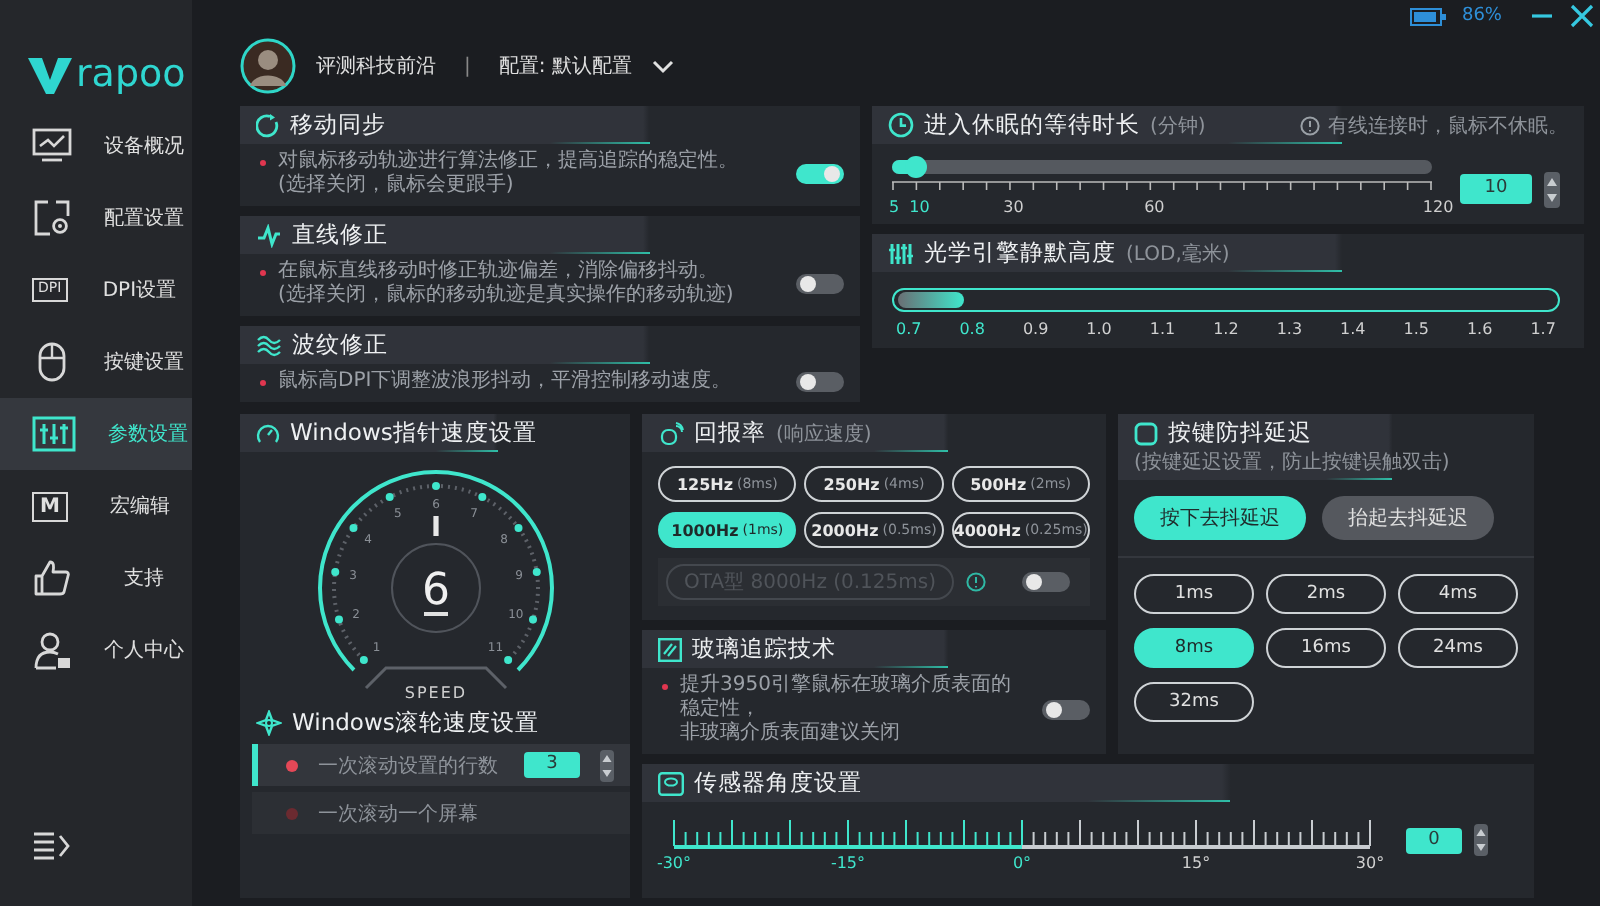 The height and width of the screenshot is (906, 1600). Describe the element at coordinates (824, 434) in the screenshot. I see `unit-label: (响应速度)` at that location.